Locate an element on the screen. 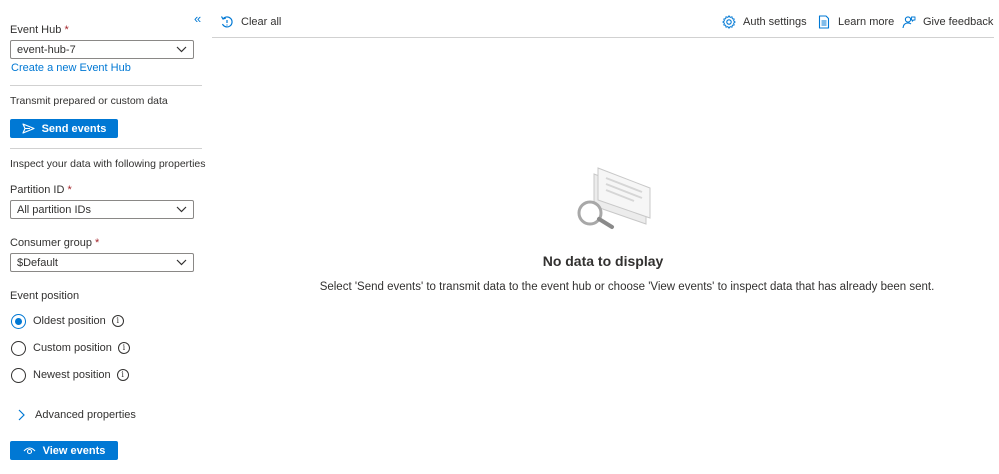 The width and height of the screenshot is (999, 474). send-events-button: Send events is located at coordinates (64, 128).